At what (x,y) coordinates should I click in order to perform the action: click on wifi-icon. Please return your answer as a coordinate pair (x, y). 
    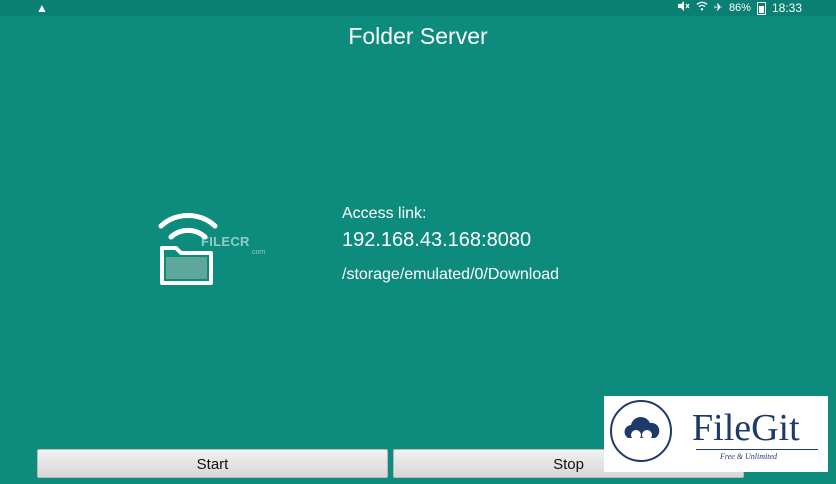
    Looking at the image, I should click on (702, 8).